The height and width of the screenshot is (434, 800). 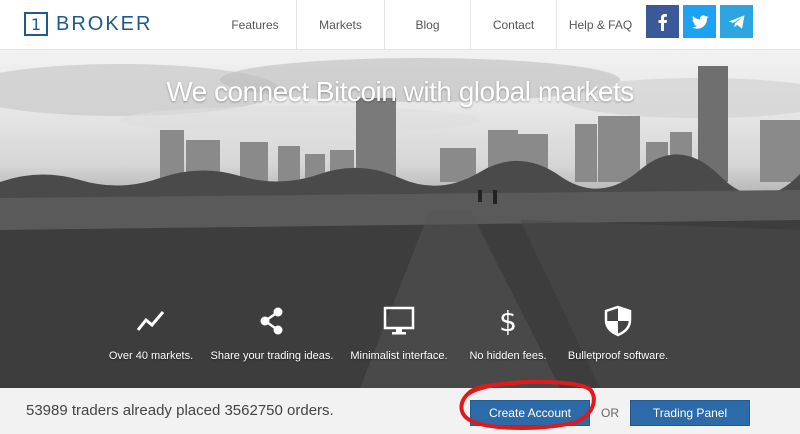 I want to click on hero-headline: We connect Bitcoin with global markets, so click(x=400, y=91).